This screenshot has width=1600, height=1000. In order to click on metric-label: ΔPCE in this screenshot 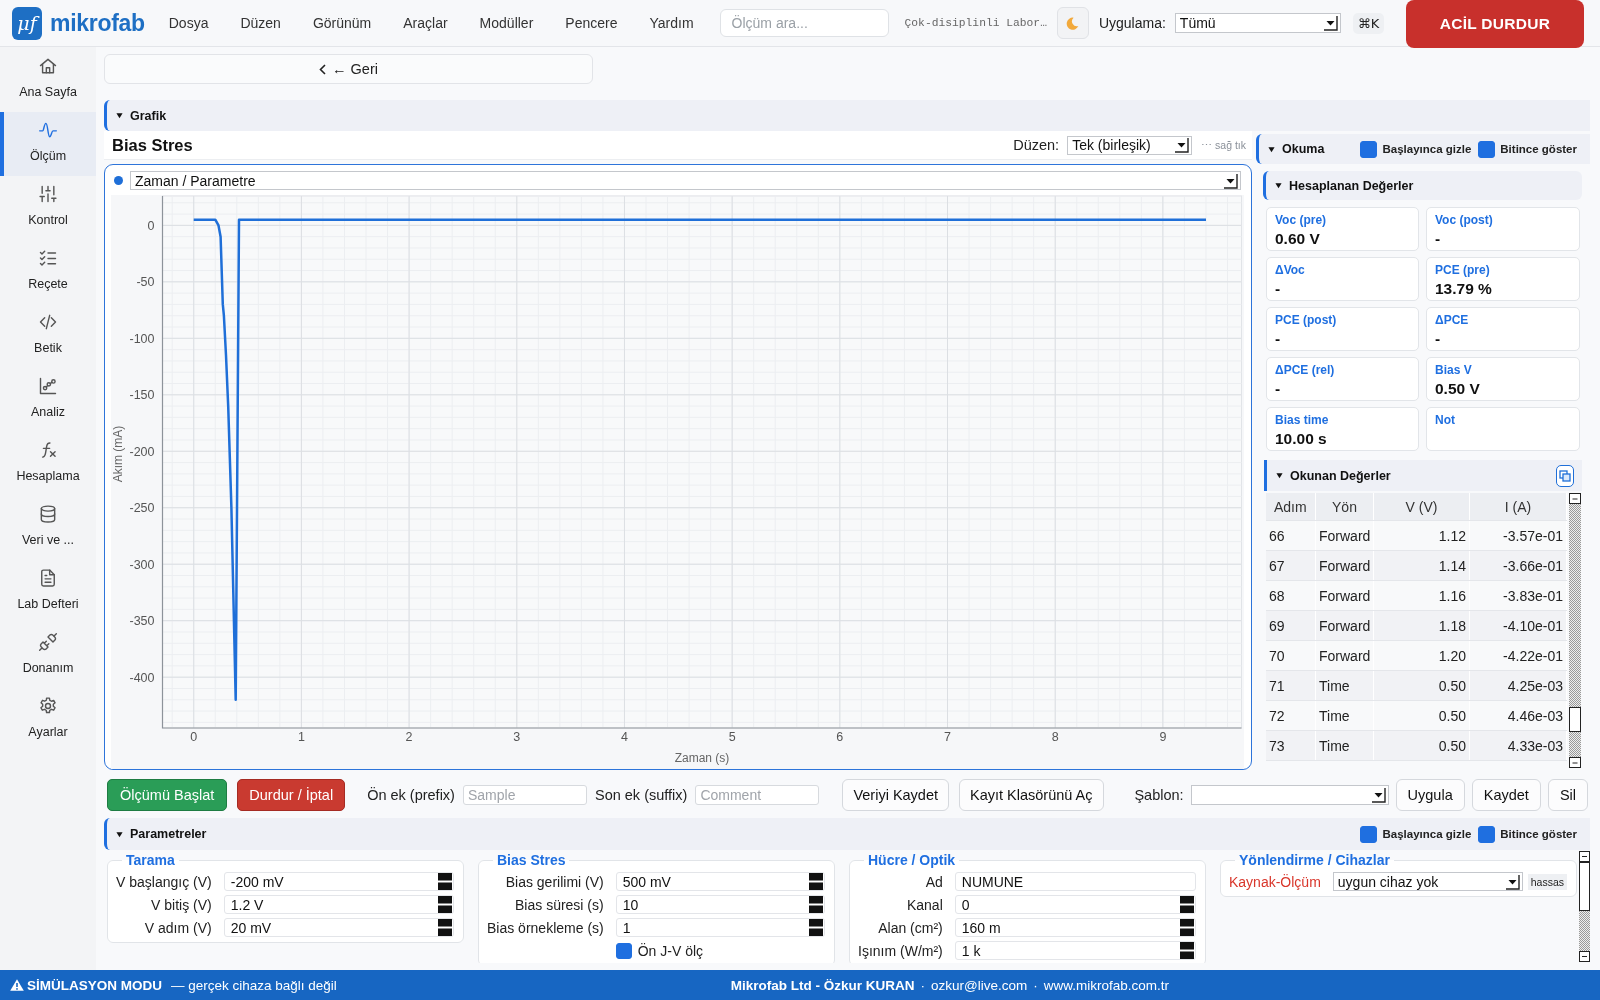, I will do `click(1452, 320)`.